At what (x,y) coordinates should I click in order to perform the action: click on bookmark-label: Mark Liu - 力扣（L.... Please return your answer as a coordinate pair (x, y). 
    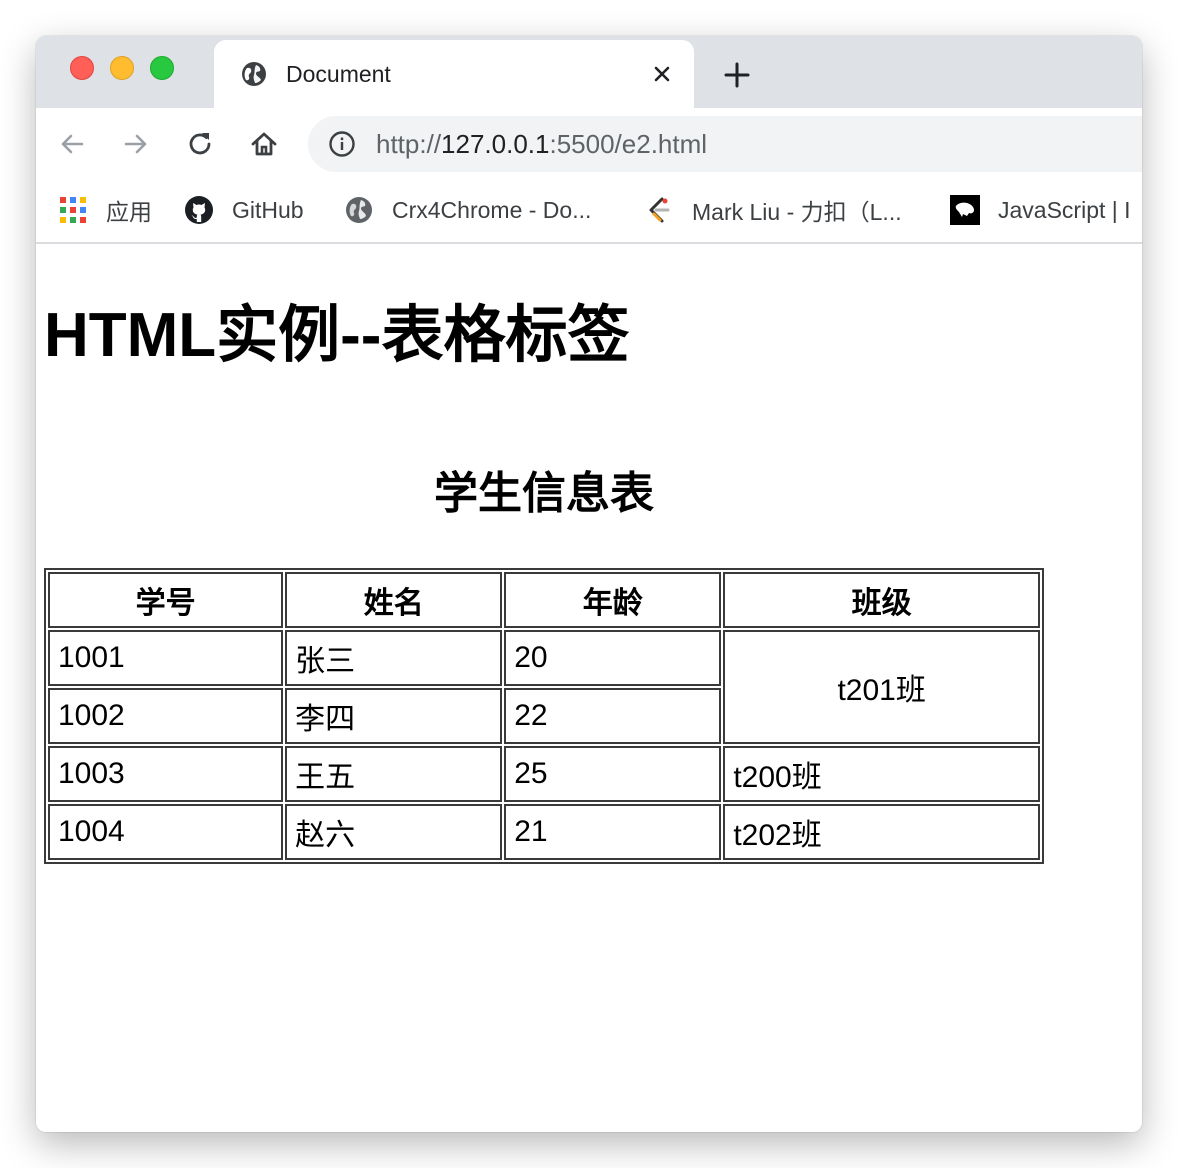
    Looking at the image, I should click on (797, 212).